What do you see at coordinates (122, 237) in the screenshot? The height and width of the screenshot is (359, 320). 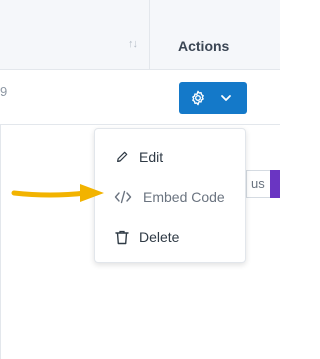 I see `trash-icon` at bounding box center [122, 237].